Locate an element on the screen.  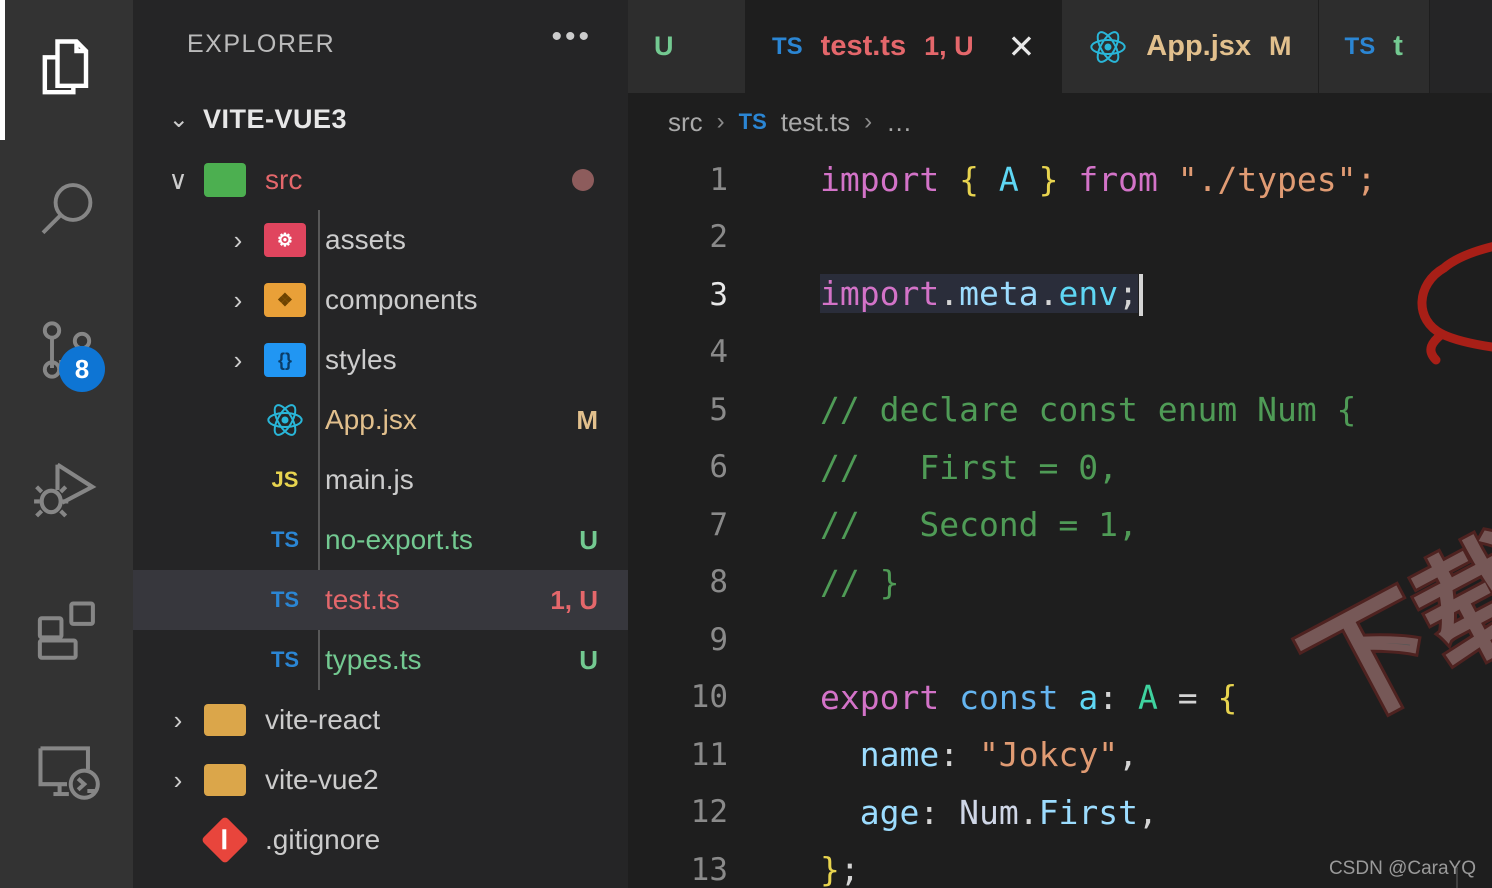
tree-row-vite-vue2: › vite-vue2 is located at coordinates (380, 780).